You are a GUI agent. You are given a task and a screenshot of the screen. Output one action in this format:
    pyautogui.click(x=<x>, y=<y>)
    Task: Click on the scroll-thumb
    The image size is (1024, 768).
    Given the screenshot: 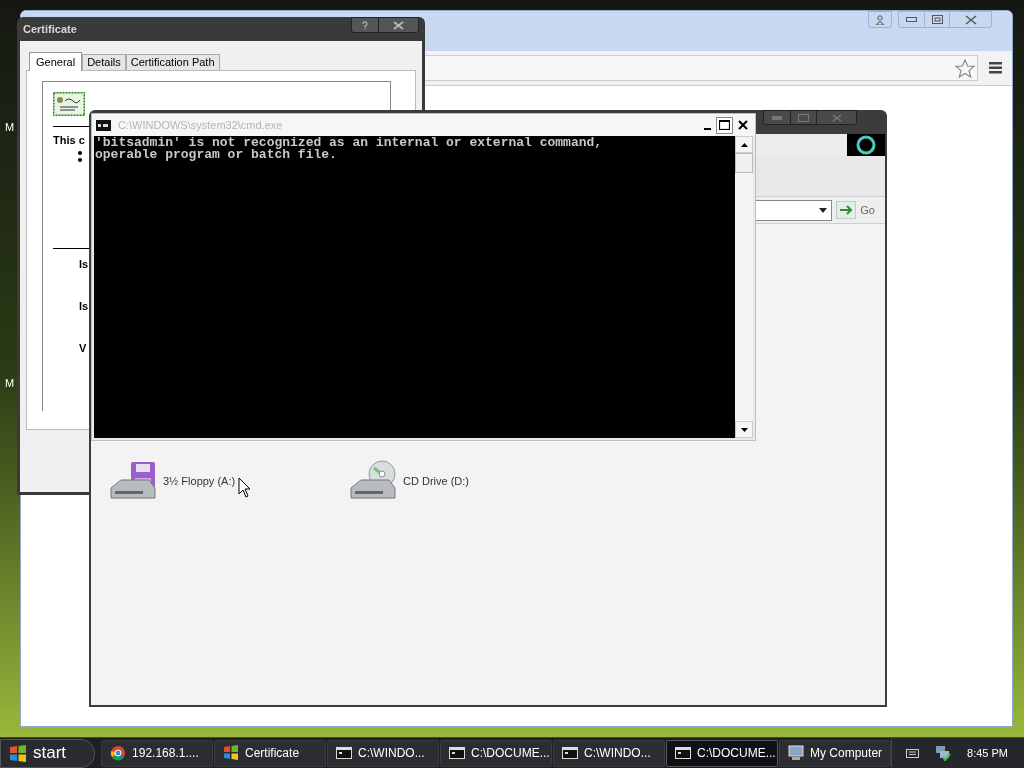 What is the action you would take?
    pyautogui.click(x=744, y=163)
    